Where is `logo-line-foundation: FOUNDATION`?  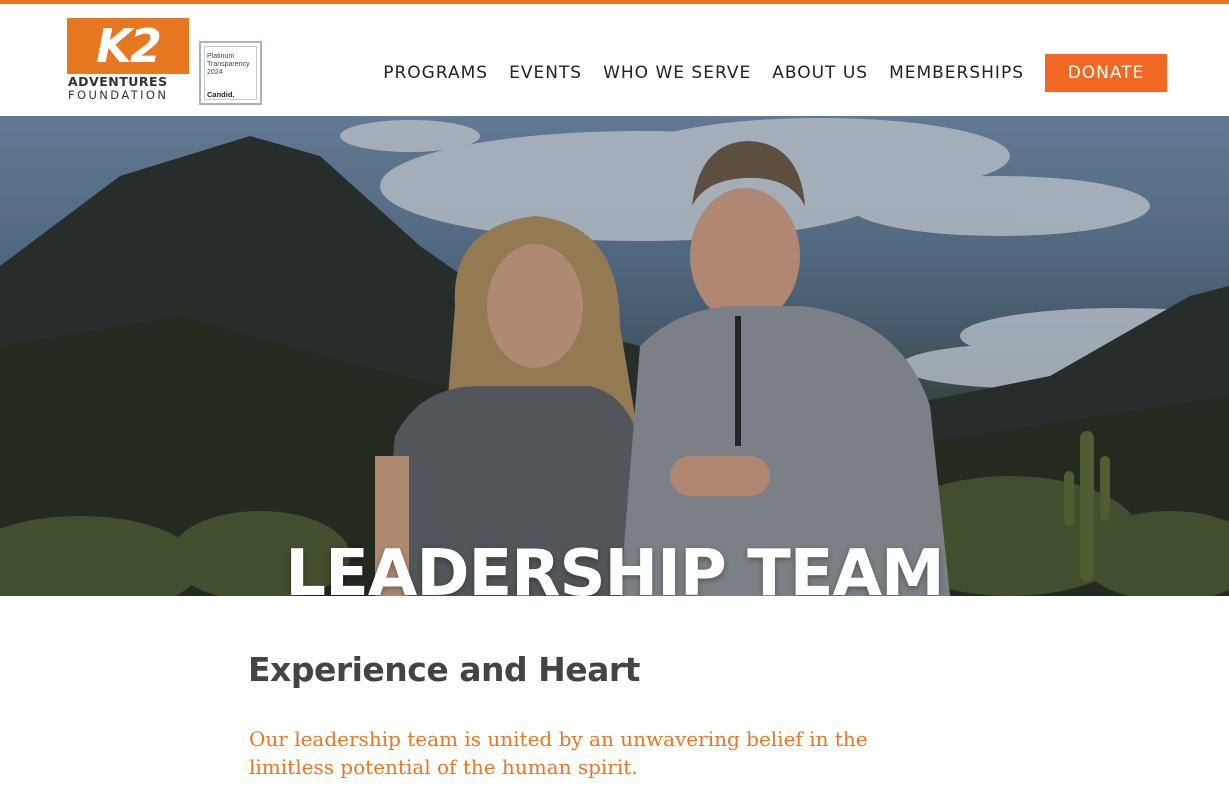 logo-line-foundation: FOUNDATION is located at coordinates (118, 95).